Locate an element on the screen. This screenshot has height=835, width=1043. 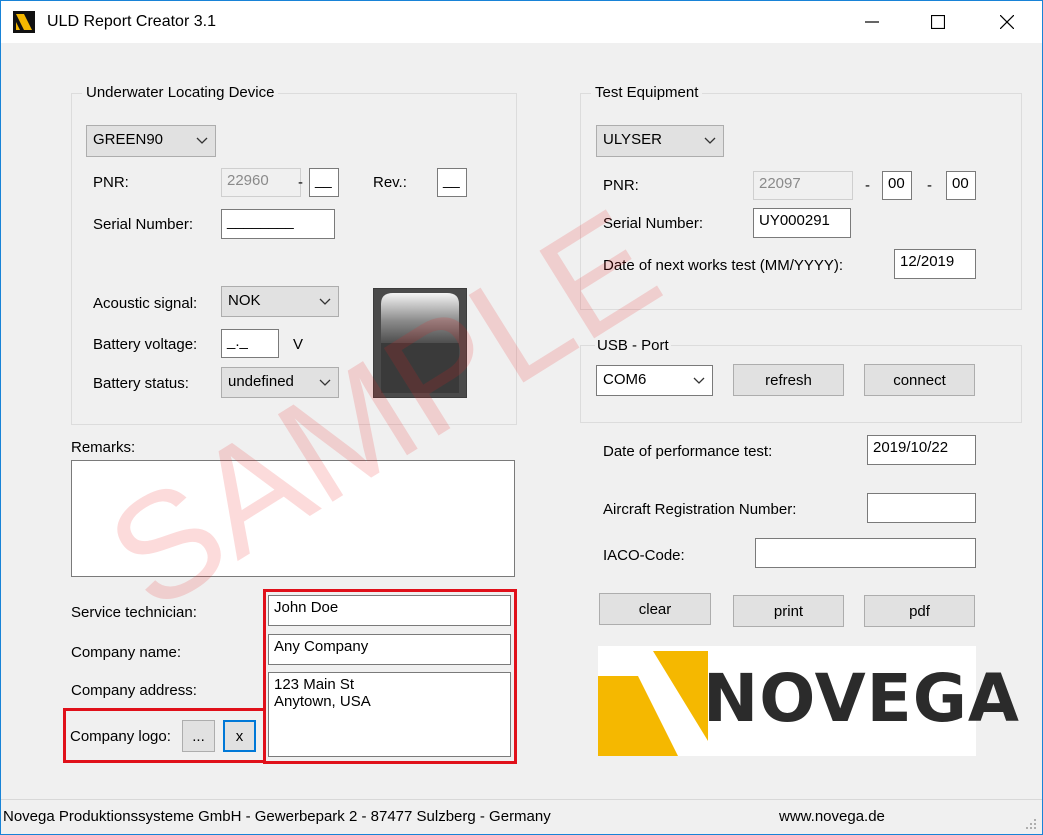
usb-port-value: COM6 is located at coordinates (625, 379).